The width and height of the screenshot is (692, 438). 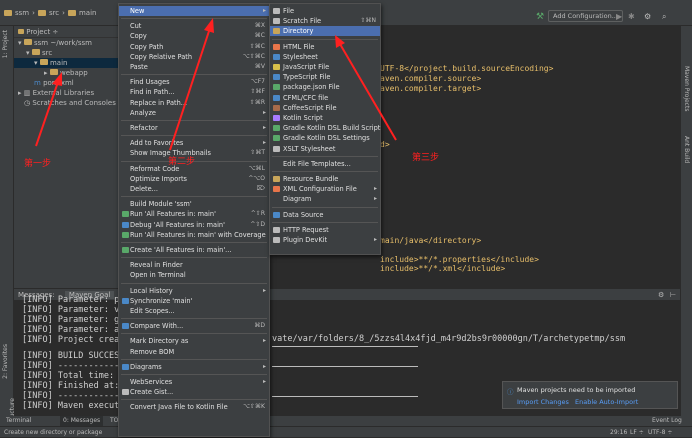 What do you see at coordinates (182, 162) in the screenshot?
I see `annotation-step2: 第二步` at bounding box center [182, 162].